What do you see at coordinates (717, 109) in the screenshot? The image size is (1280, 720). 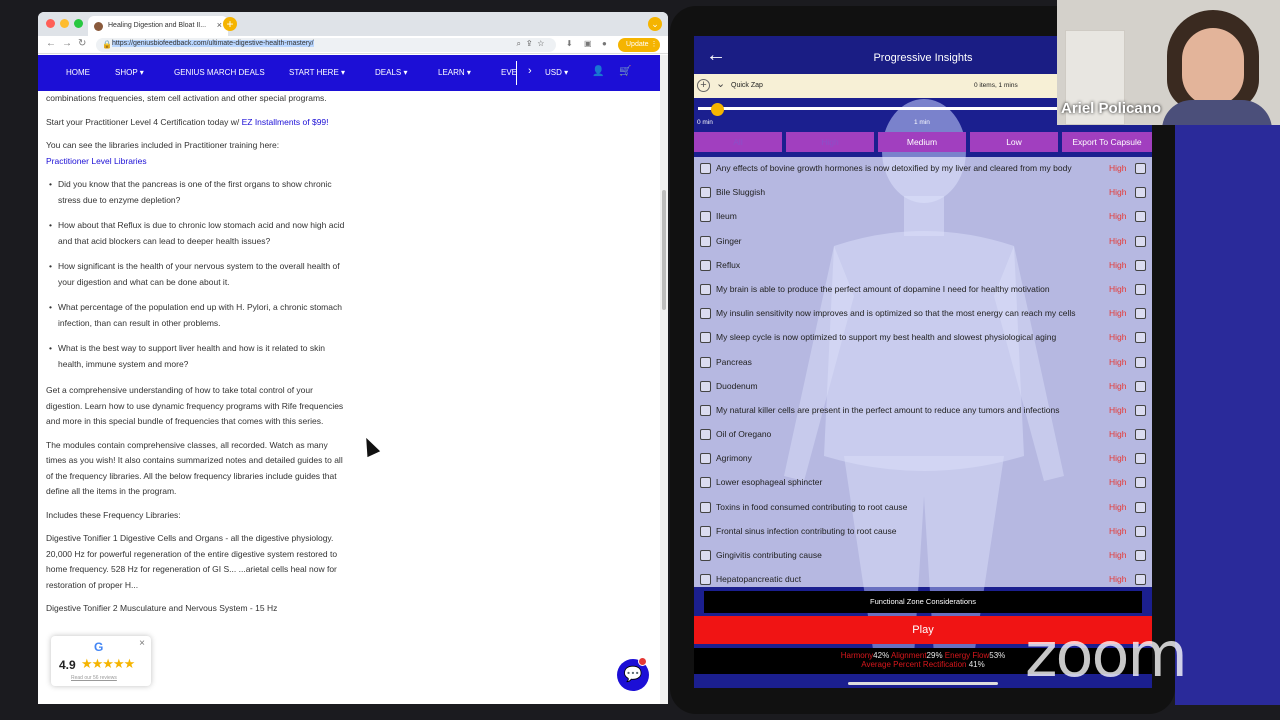 I see `duration-slider-knob` at bounding box center [717, 109].